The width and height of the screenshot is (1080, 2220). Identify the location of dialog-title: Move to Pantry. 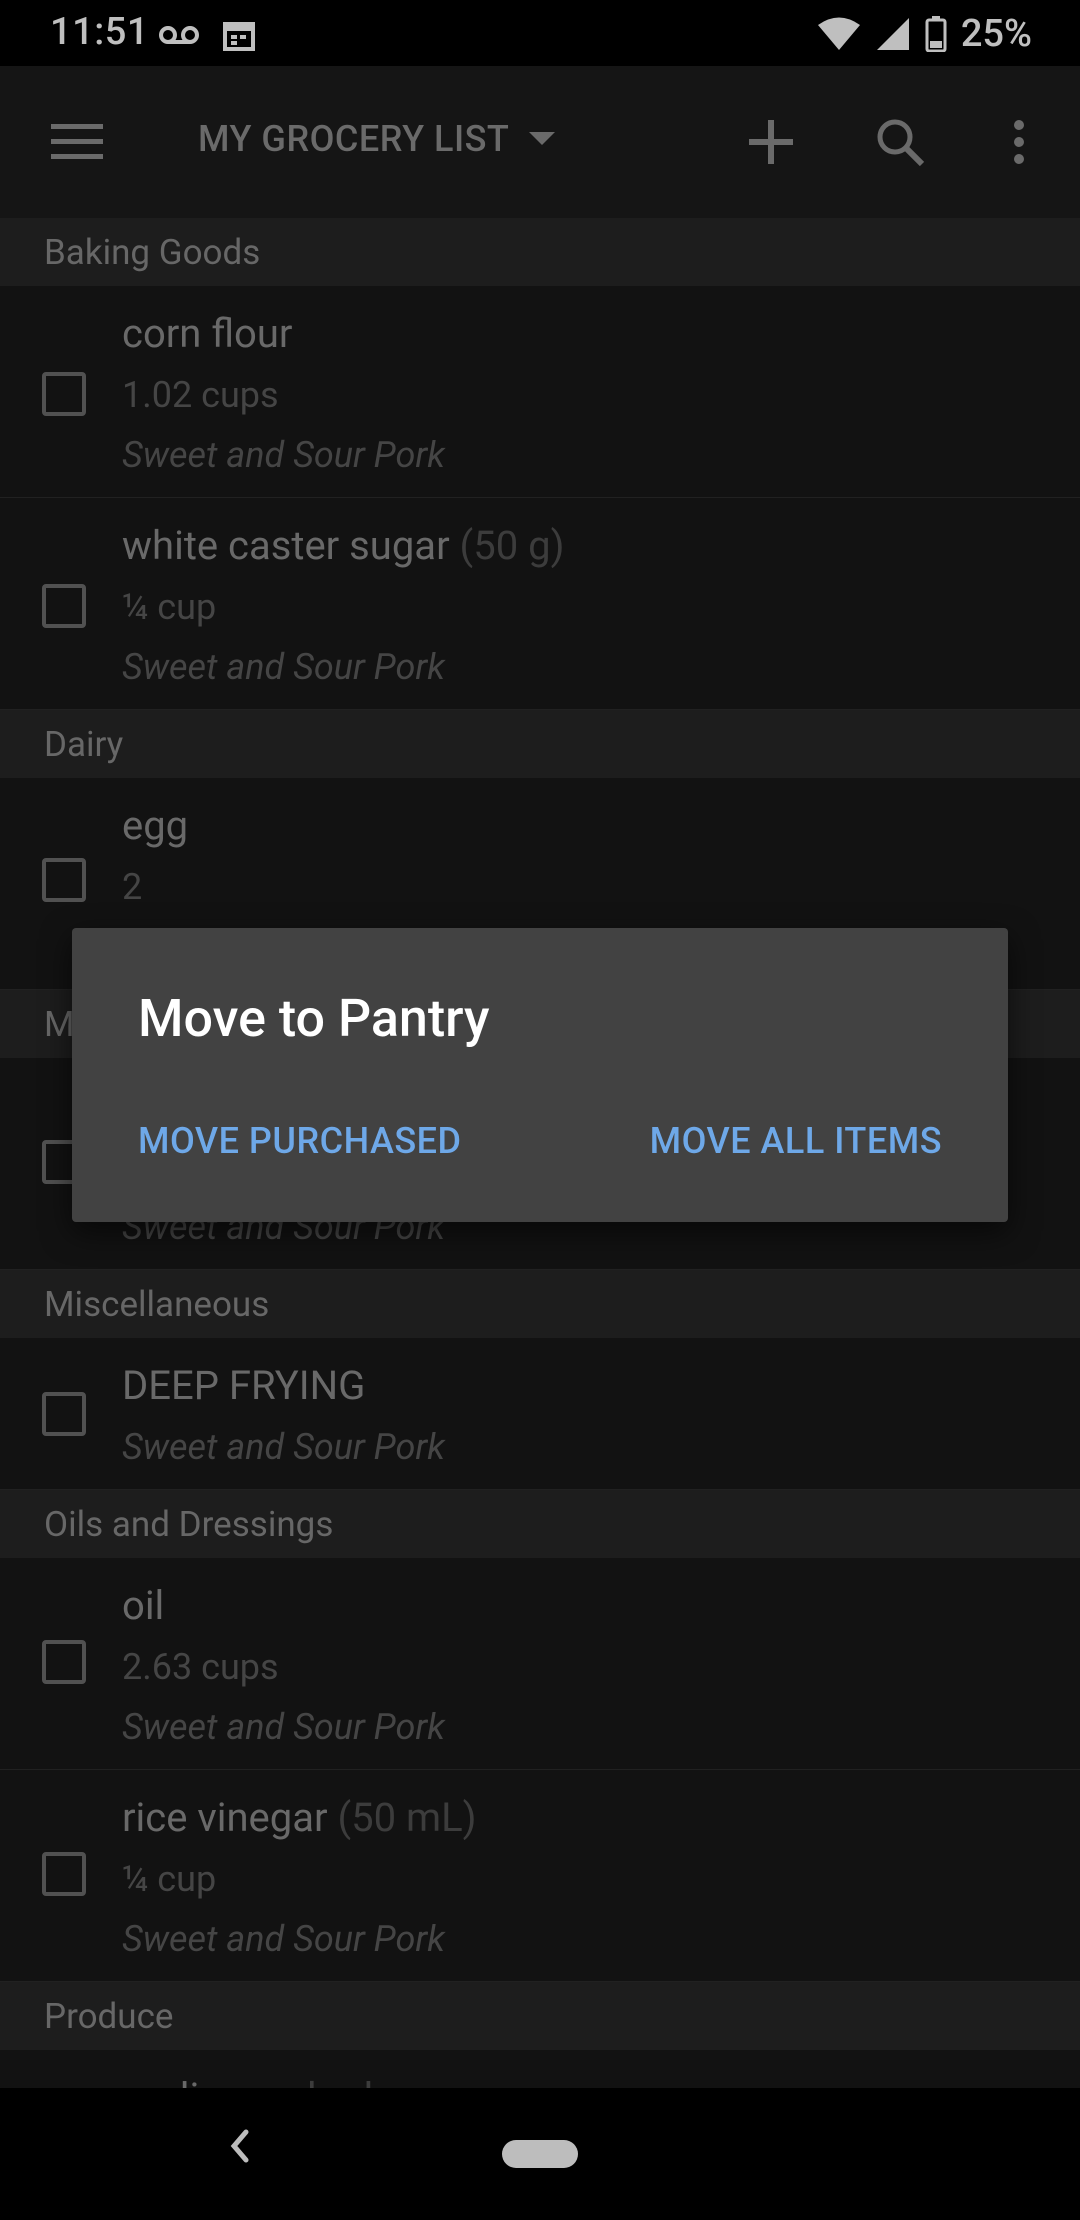
(314, 1018).